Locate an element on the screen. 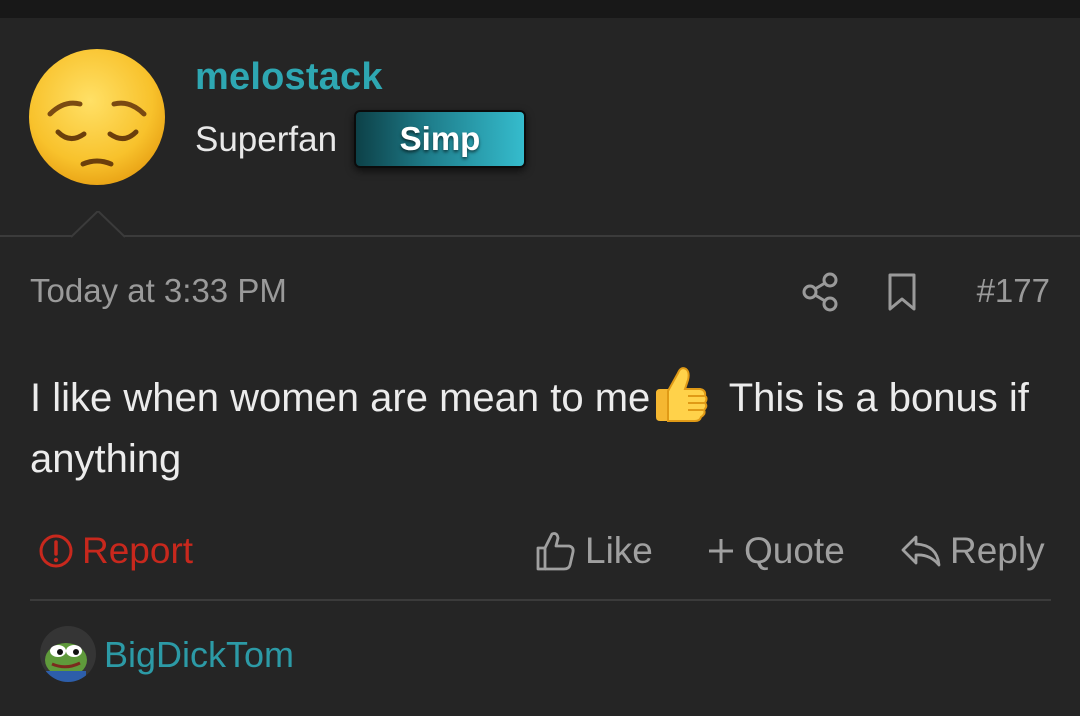 The width and height of the screenshot is (1080, 716). post-number-link: #177 is located at coordinates (1013, 291).